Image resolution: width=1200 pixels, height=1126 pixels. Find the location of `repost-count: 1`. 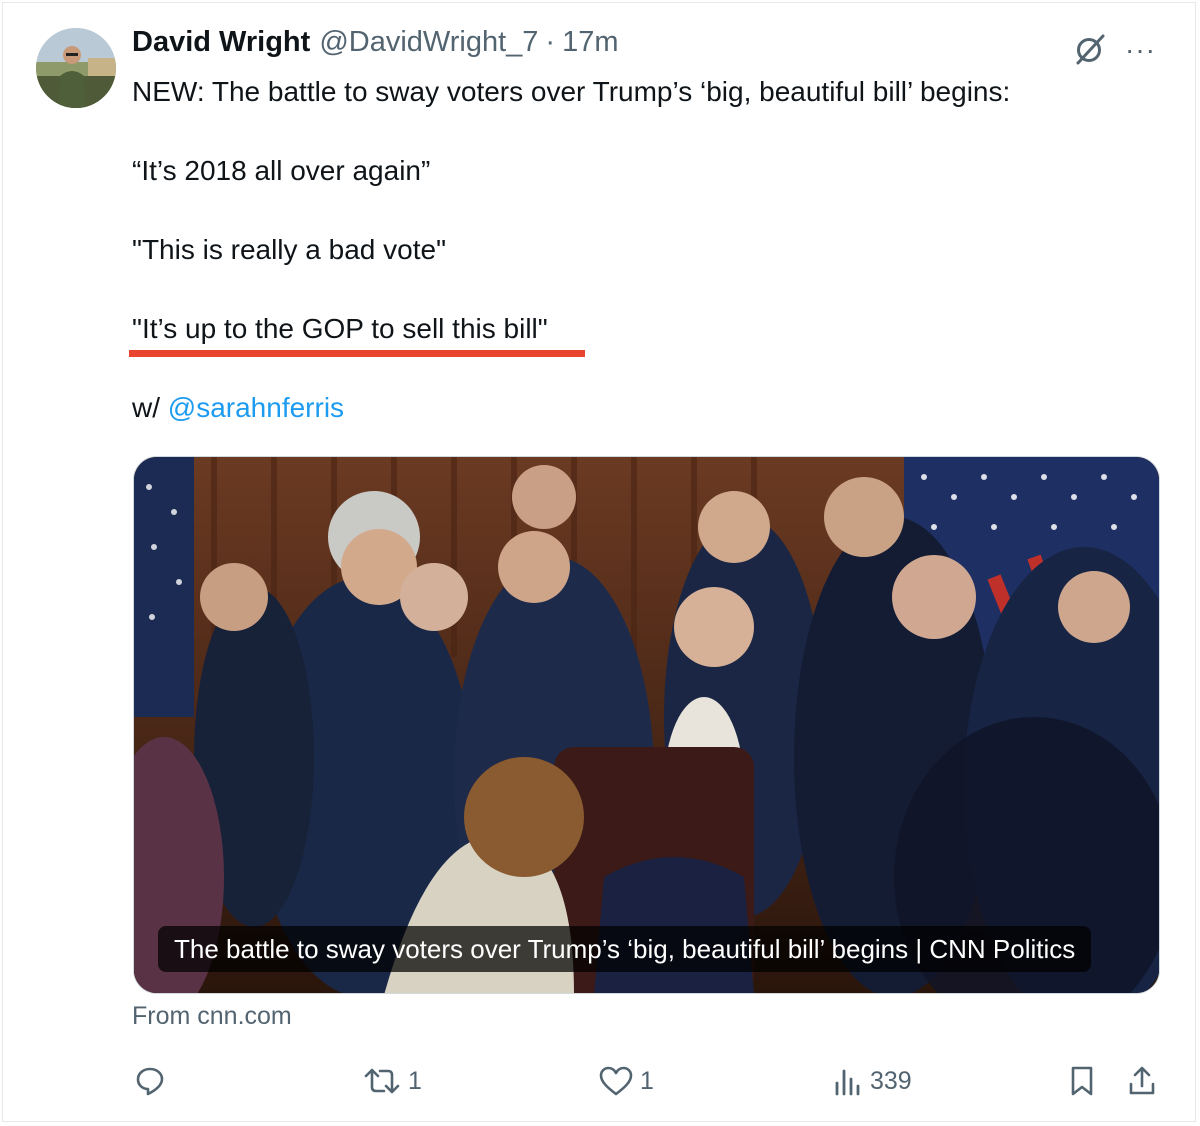

repost-count: 1 is located at coordinates (415, 1080).